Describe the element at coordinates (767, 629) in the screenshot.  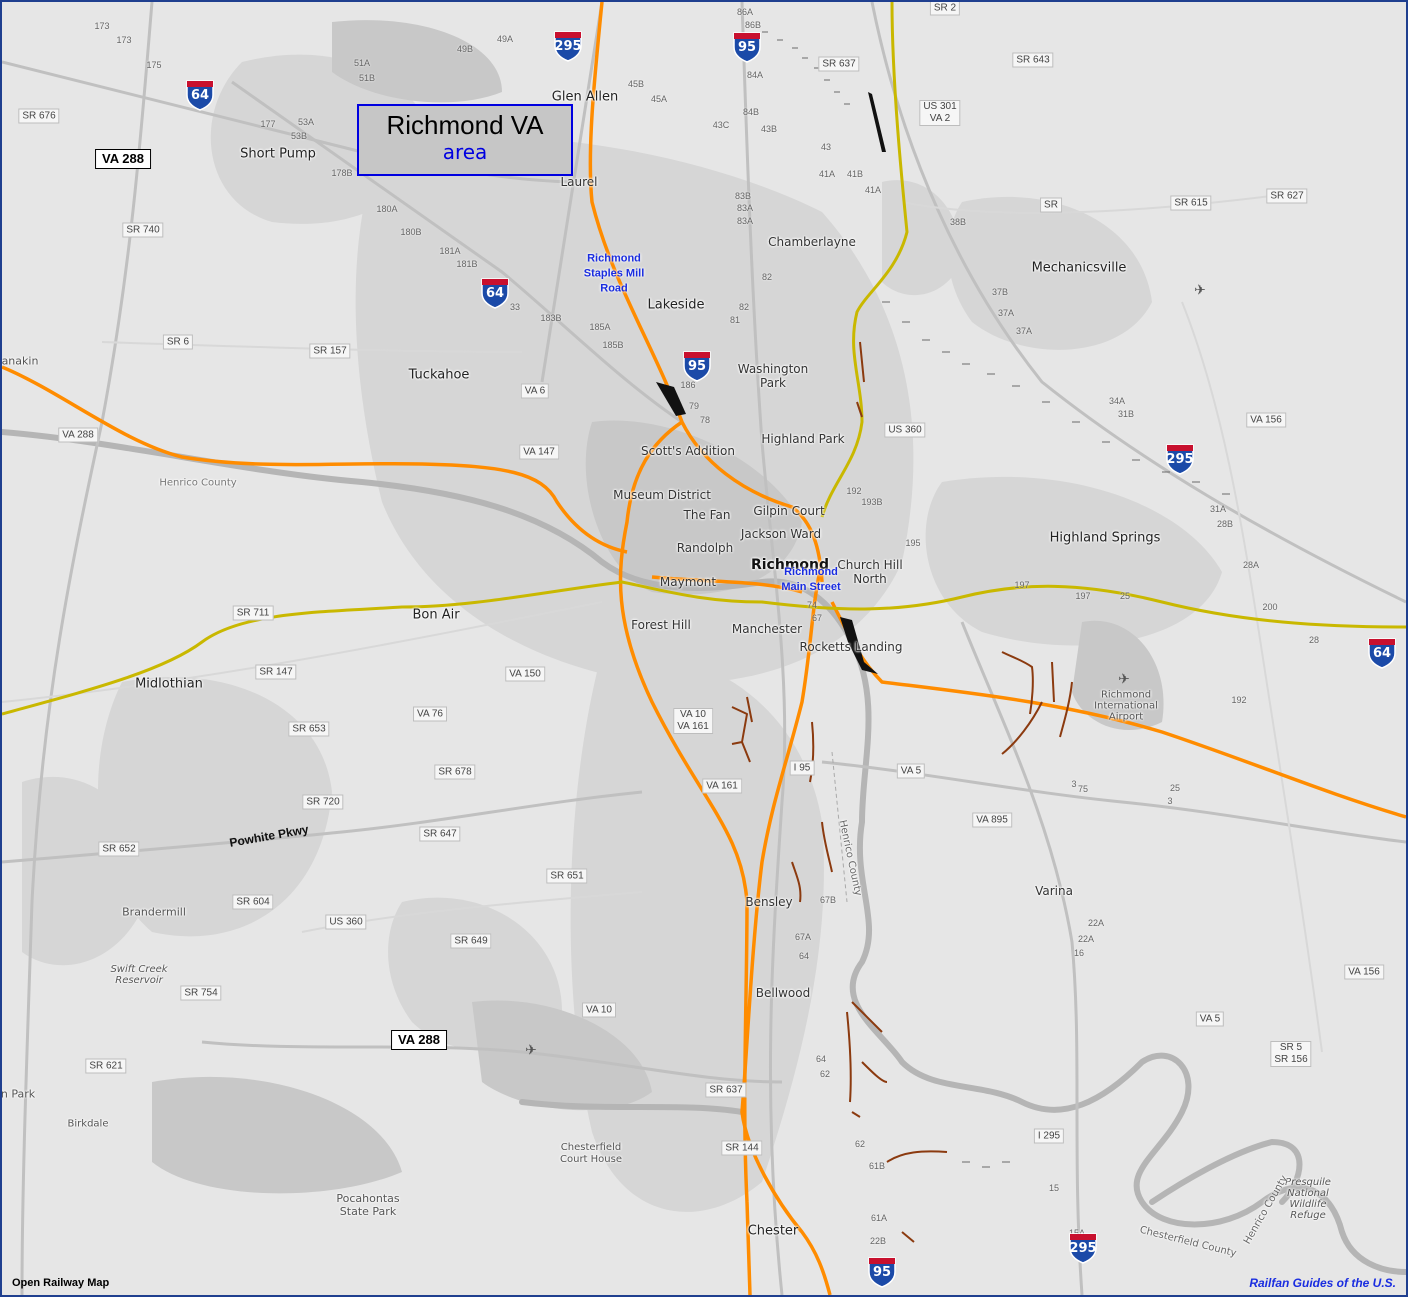
I see `place-manchester: Manchester` at that location.